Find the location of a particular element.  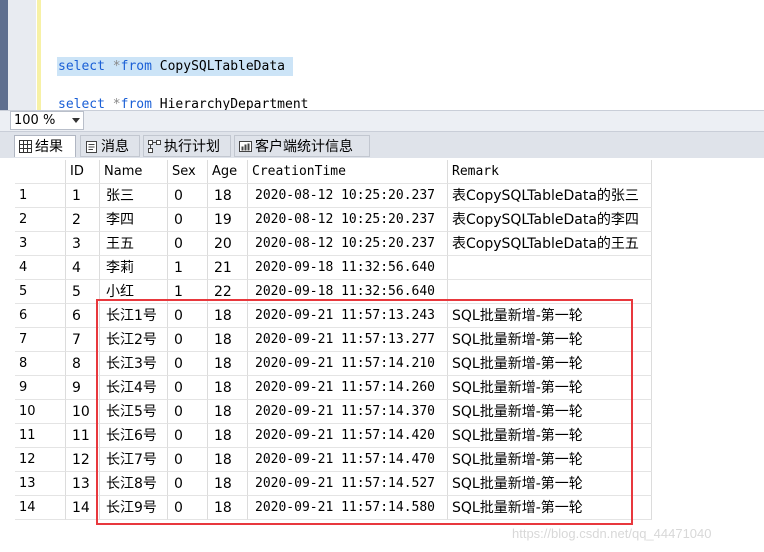

column-header: Name is located at coordinates (134, 172).